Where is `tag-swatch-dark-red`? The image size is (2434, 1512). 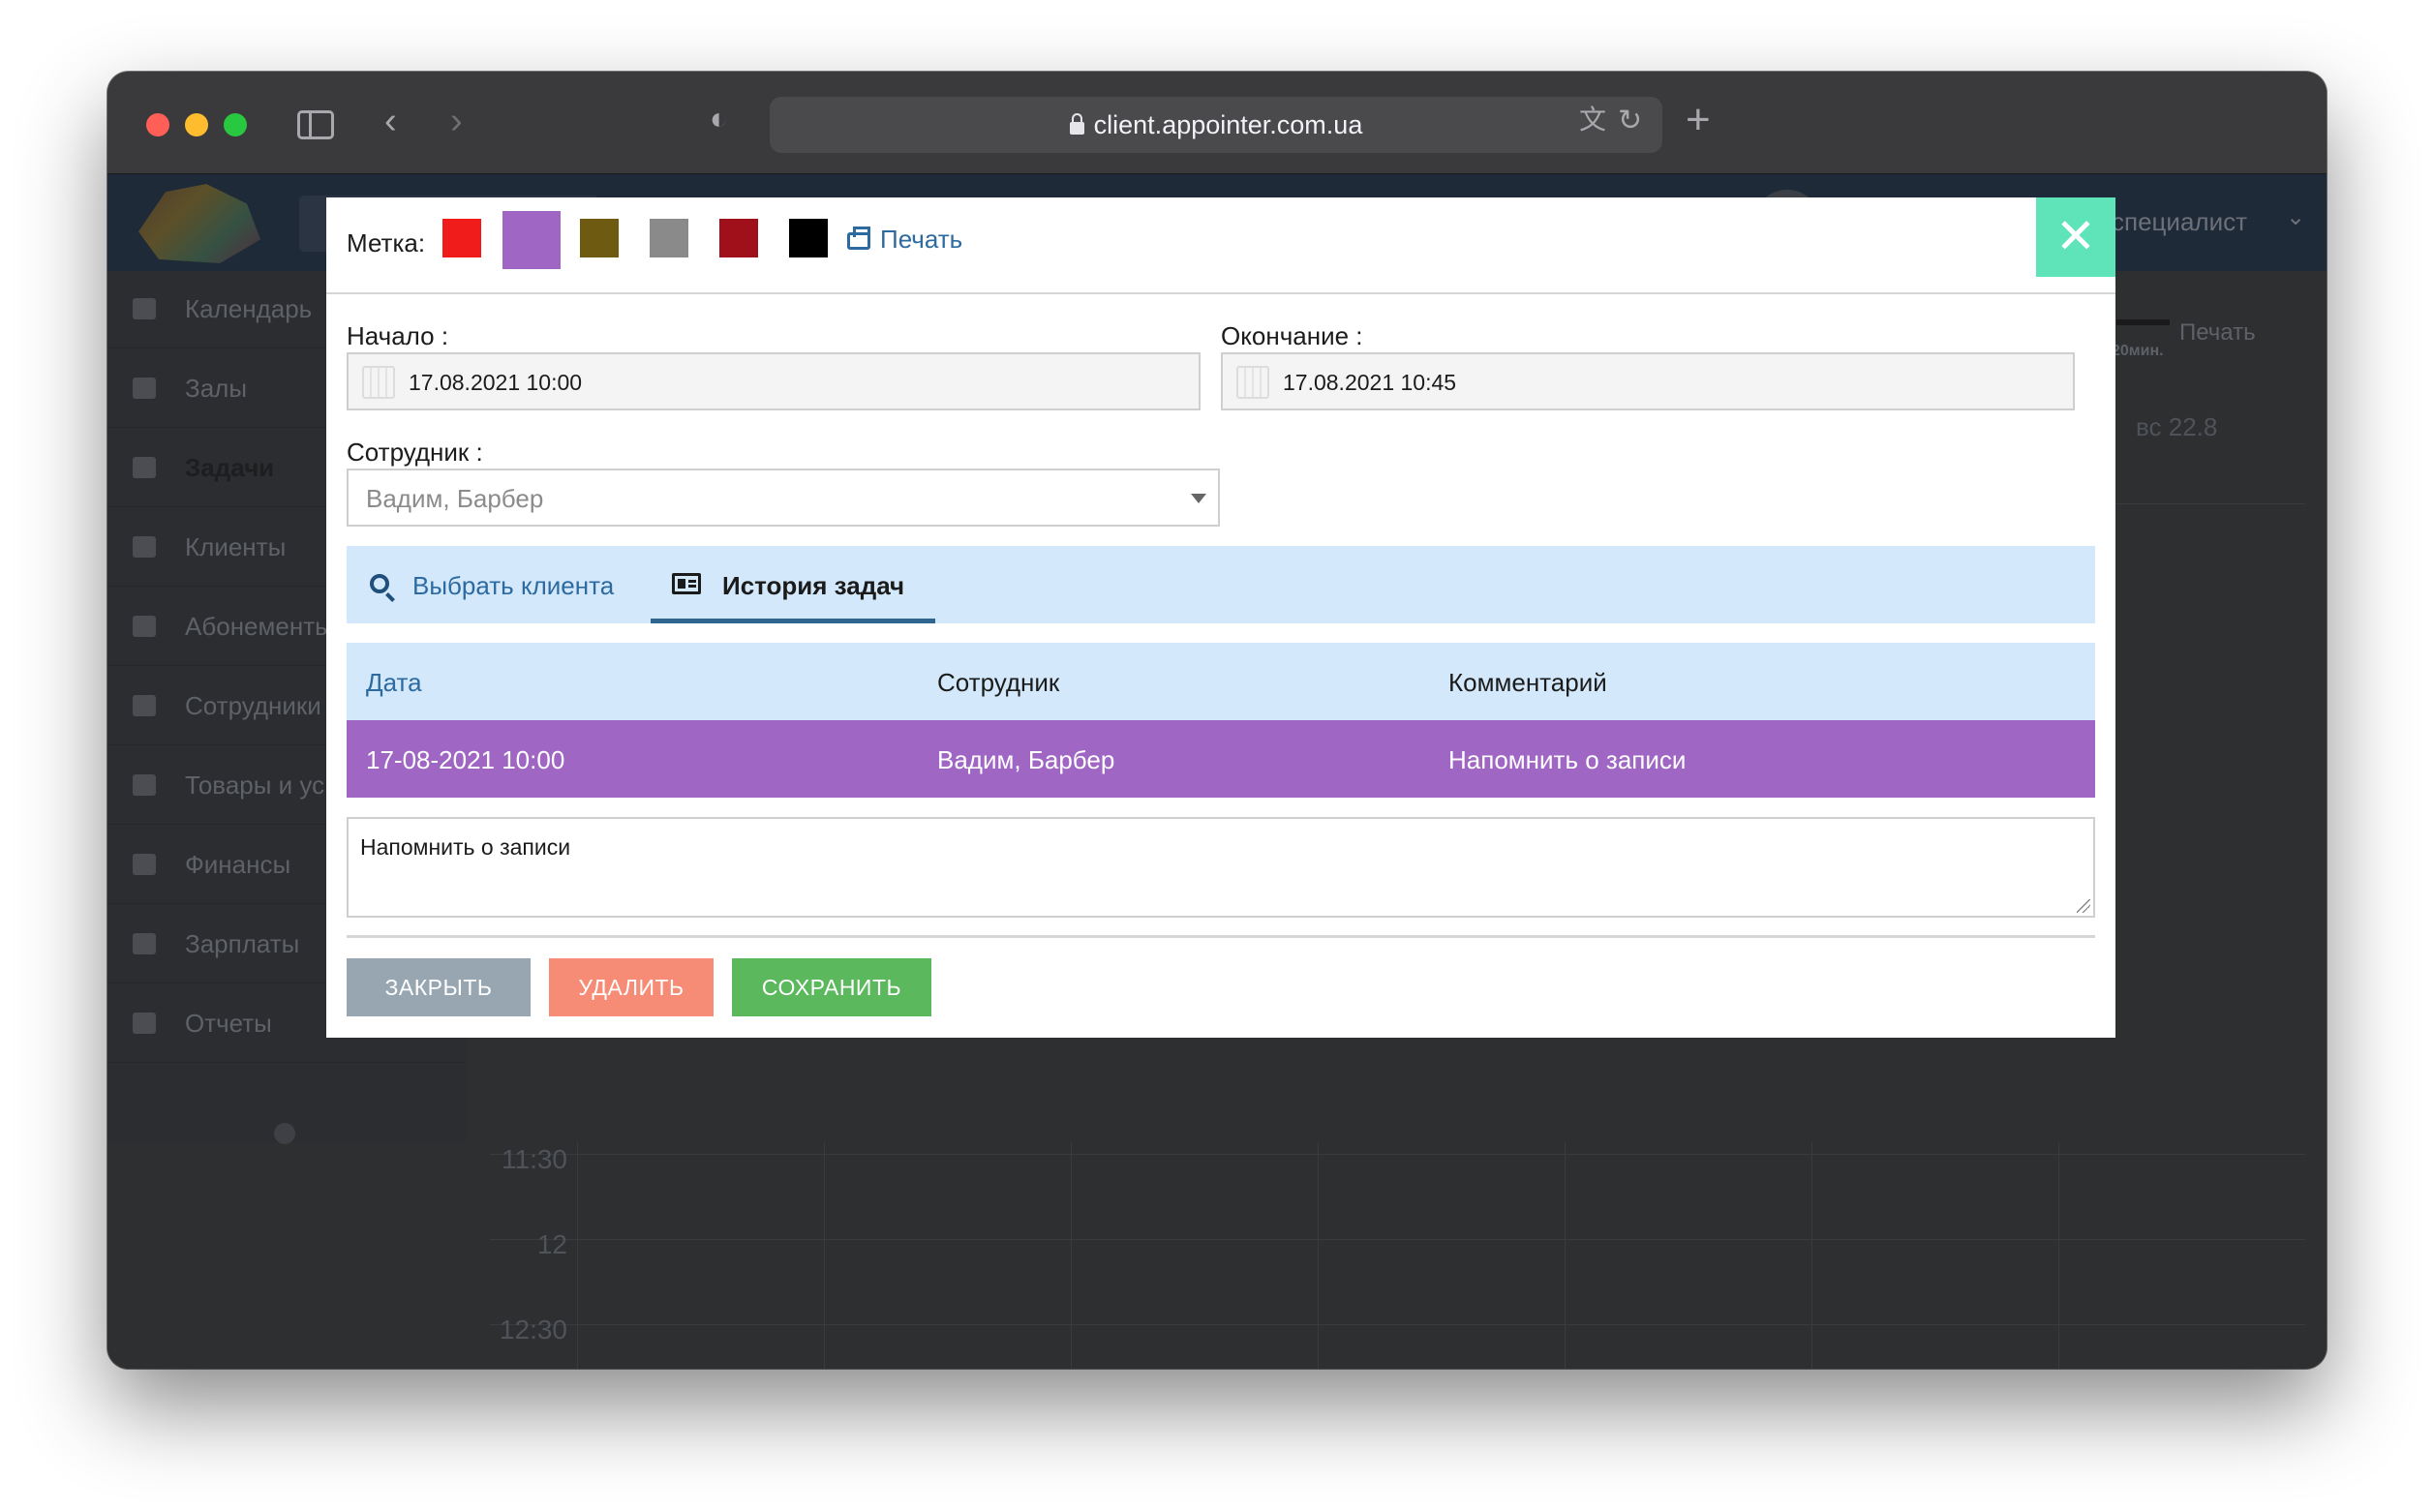 tag-swatch-dark-red is located at coordinates (739, 238).